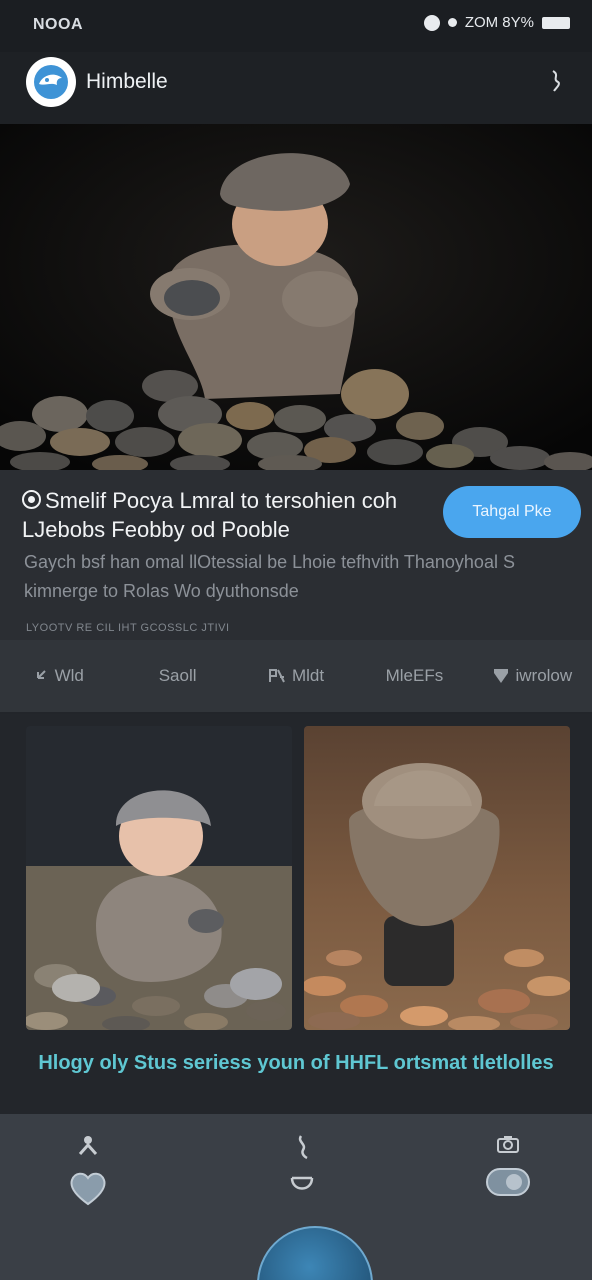 The image size is (592, 1280). What do you see at coordinates (58, 24) in the screenshot?
I see `carrier-label: NOOA` at bounding box center [58, 24].